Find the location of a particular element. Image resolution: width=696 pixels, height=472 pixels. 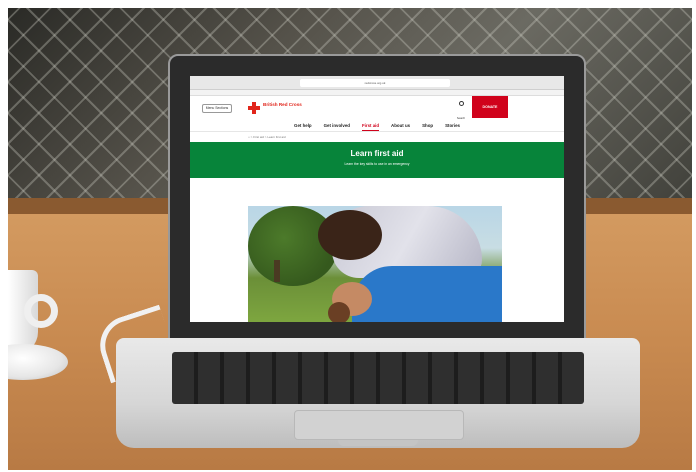

cup-handle is located at coordinates (41, 311).